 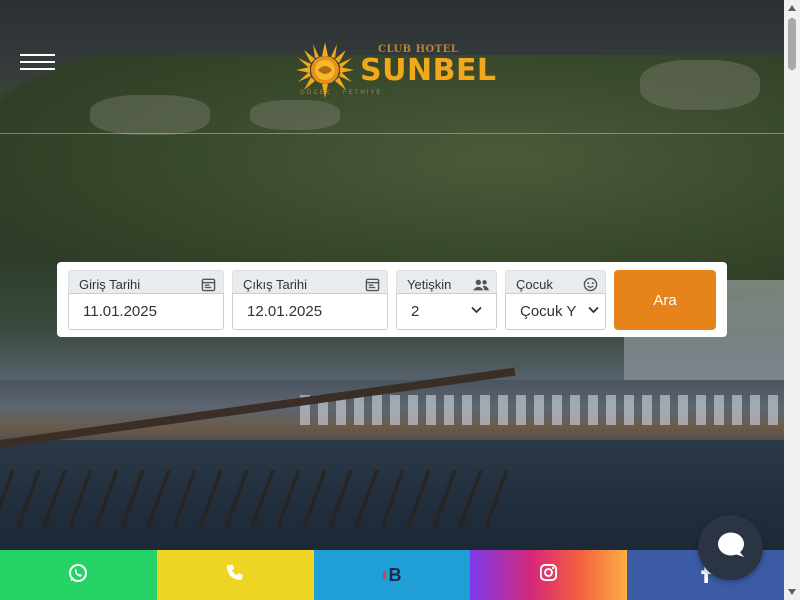 I want to click on children-label-row: Çocuk, so click(x=555, y=281).